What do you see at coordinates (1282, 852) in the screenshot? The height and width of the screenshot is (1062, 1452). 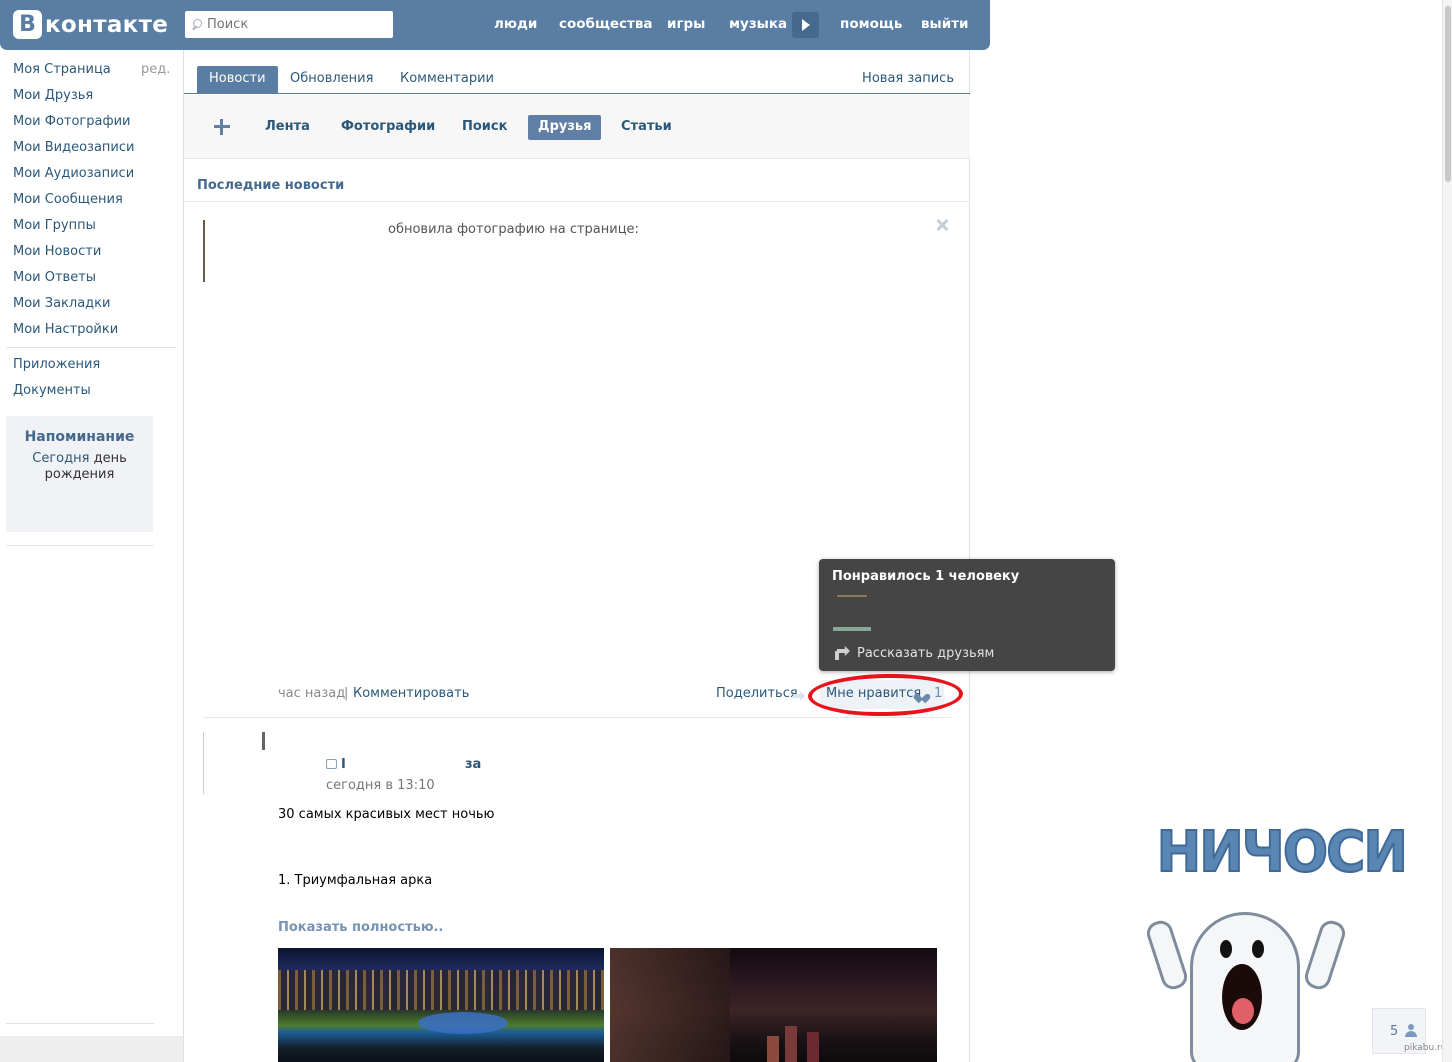 I see `sticker-text: НИЧОСИ` at bounding box center [1282, 852].